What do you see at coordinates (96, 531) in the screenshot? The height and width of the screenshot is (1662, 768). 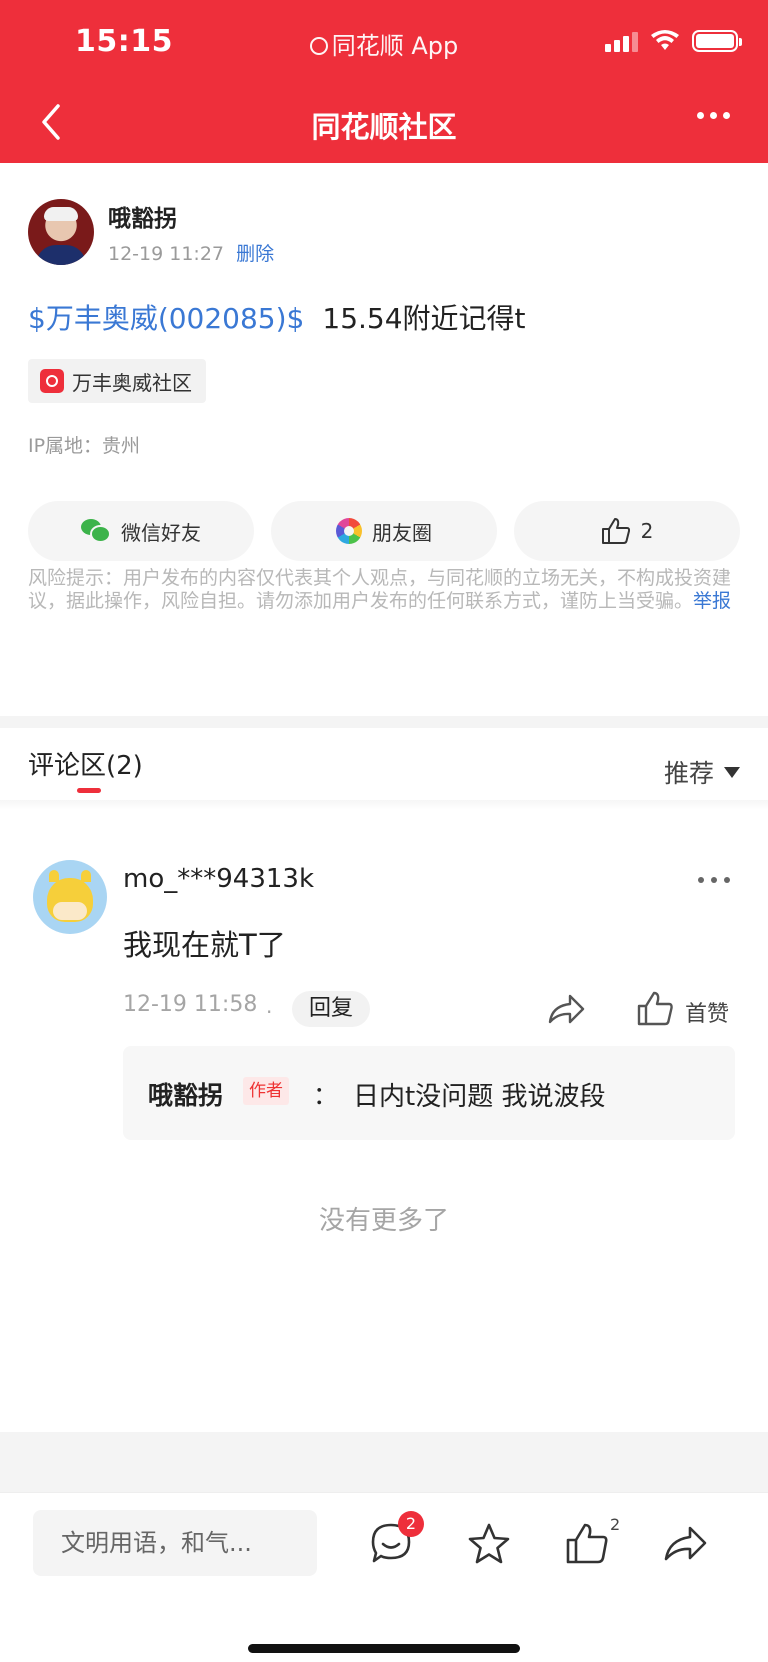 I see `wechat-icon` at bounding box center [96, 531].